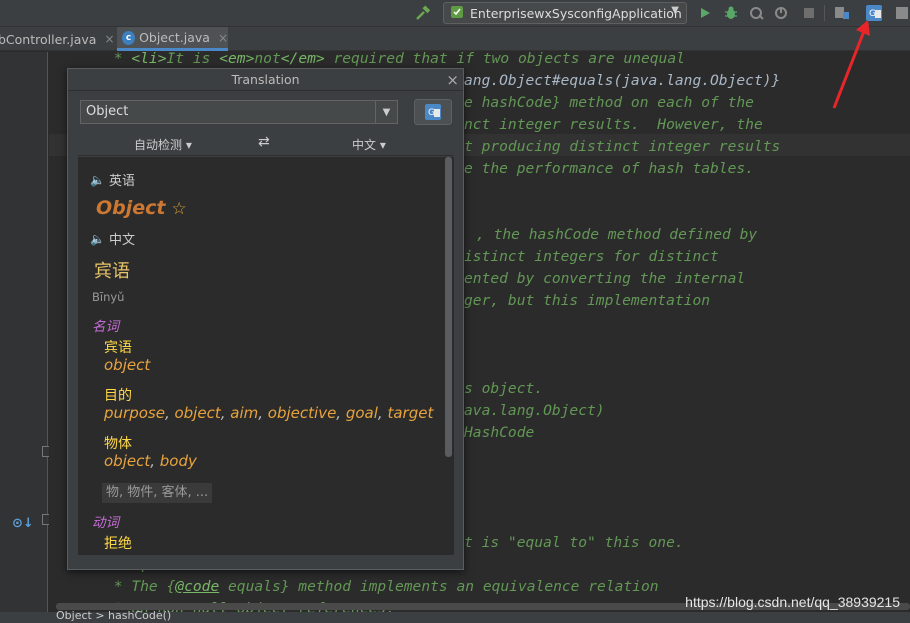 This screenshot has width=910, height=623. I want to click on dict-entry-zh: 拒绝, so click(118, 544).